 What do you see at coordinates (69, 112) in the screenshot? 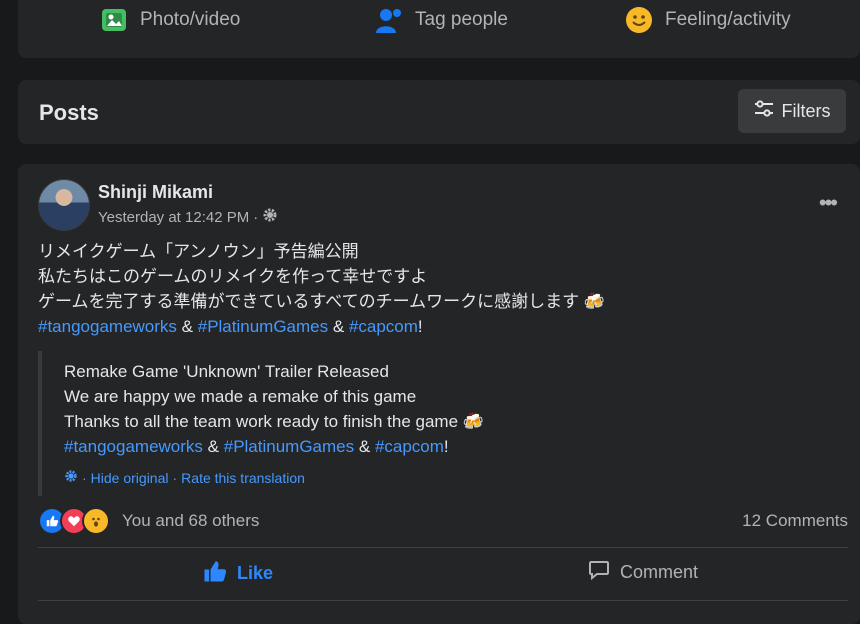
I see `posts-title: Posts` at bounding box center [69, 112].